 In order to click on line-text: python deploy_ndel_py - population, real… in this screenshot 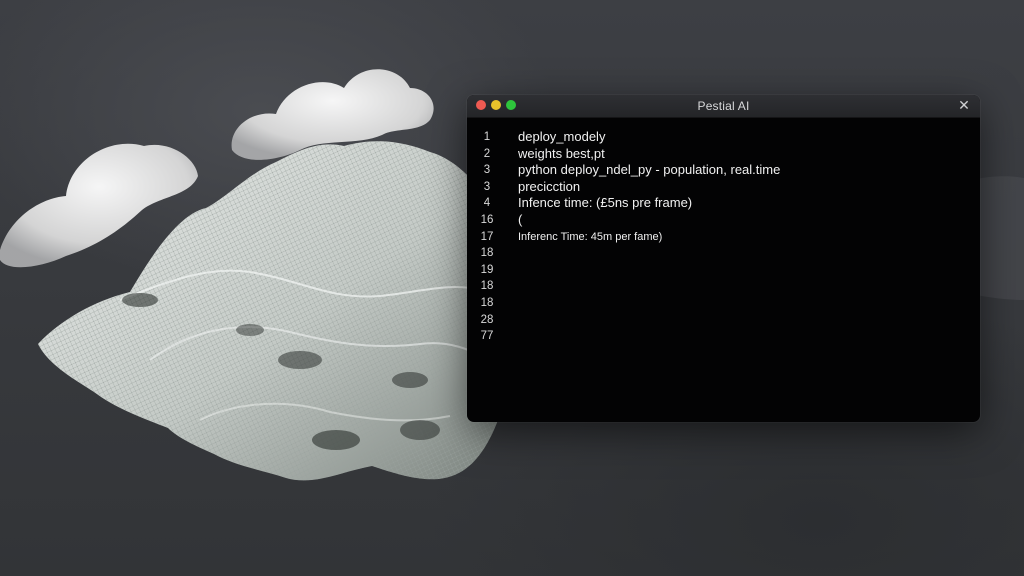, I will do `click(649, 170)`.